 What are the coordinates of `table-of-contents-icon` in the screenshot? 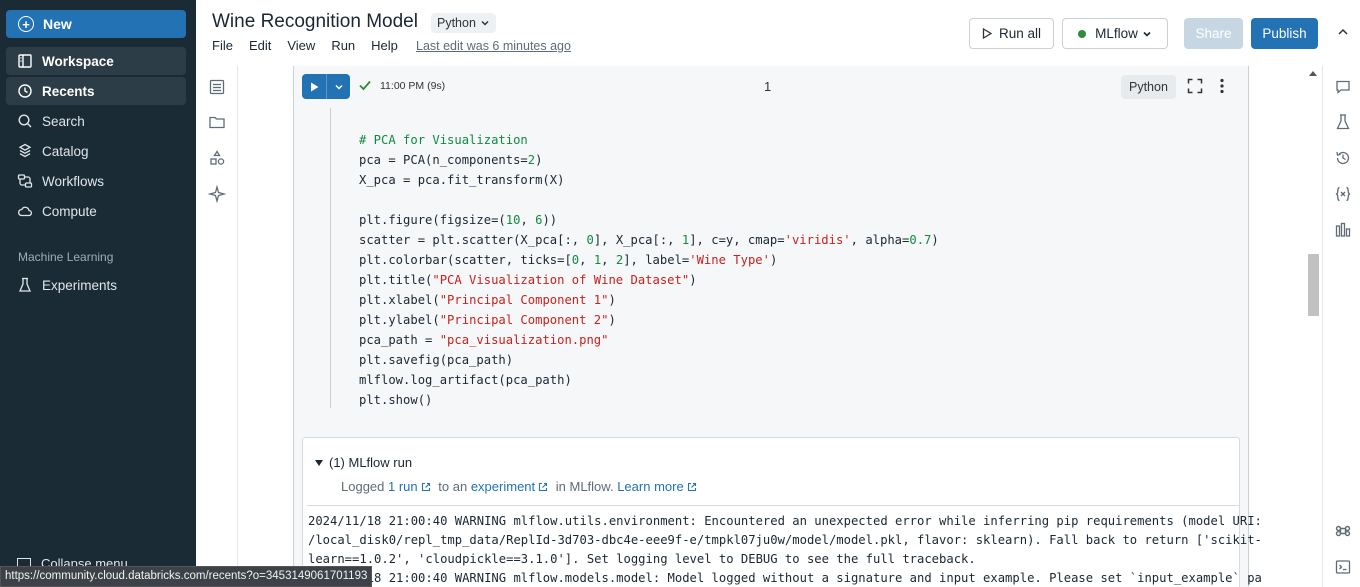 It's located at (217, 87).